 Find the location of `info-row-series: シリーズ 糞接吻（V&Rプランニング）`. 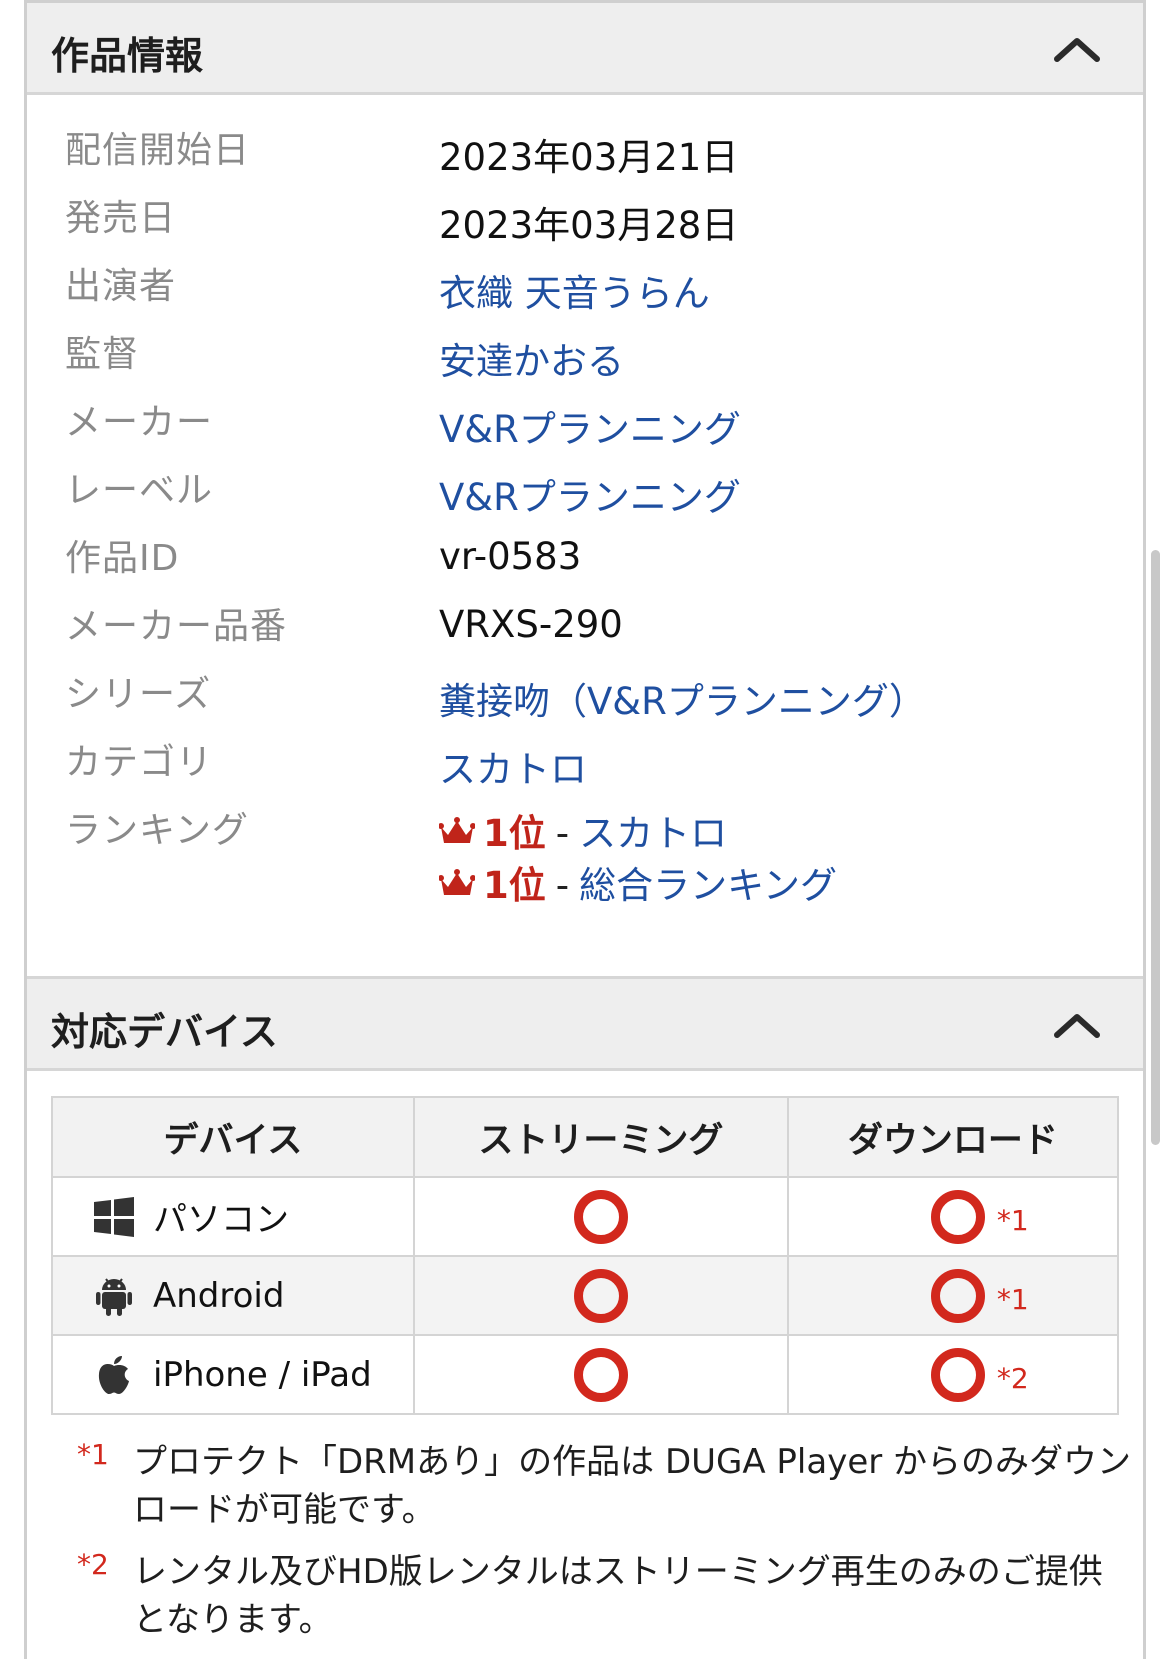

info-row-series: シリーズ 糞接吻（V&Rプランニング） is located at coordinates (585, 700).